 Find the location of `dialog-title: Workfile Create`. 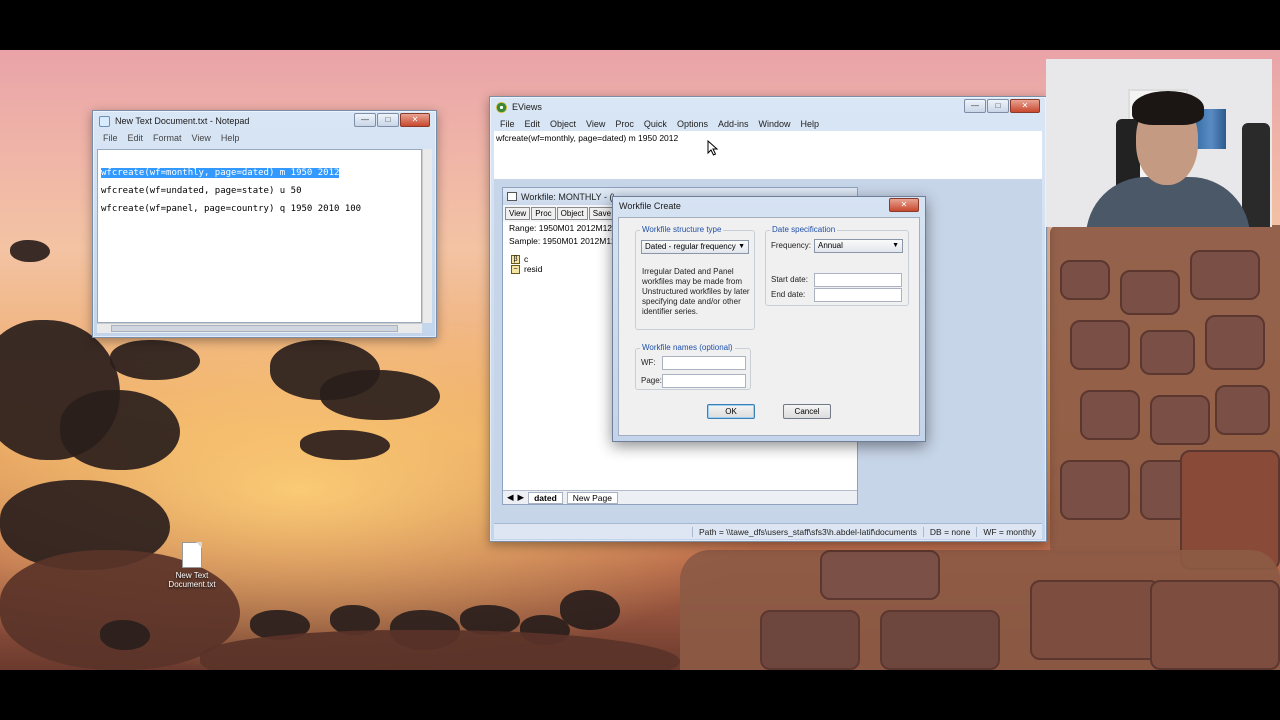

dialog-title: Workfile Create is located at coordinates (650, 206).